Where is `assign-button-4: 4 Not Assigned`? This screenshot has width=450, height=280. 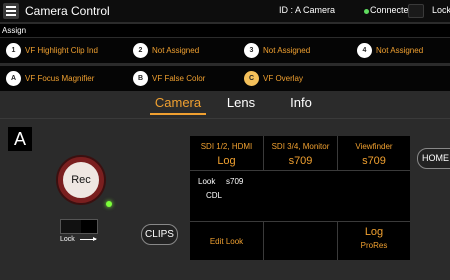
assign-button-4: 4 Not Assigned is located at coordinates (390, 50).